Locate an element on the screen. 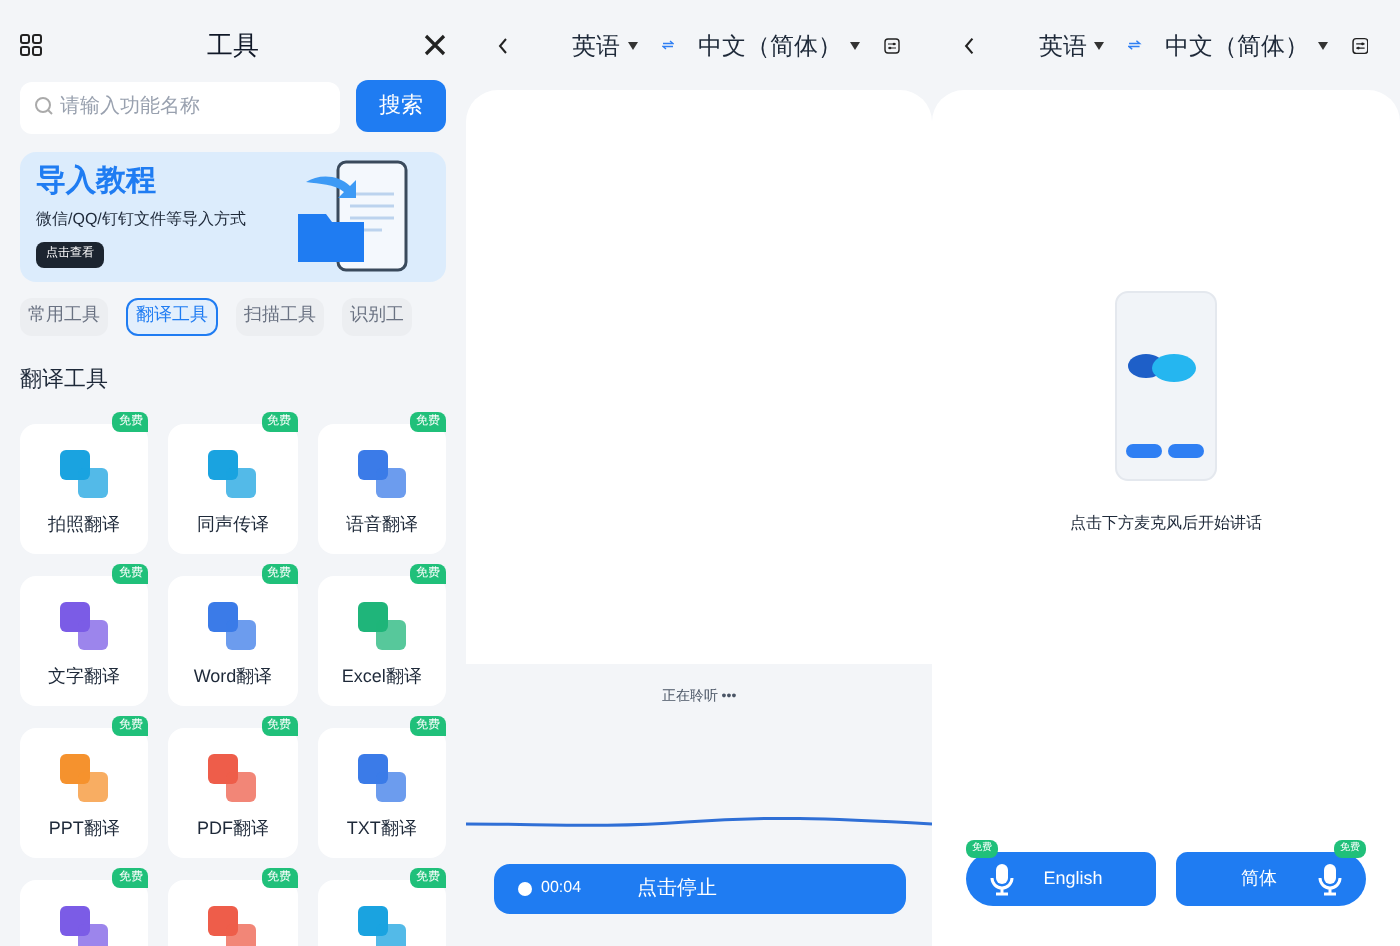 The image size is (1400, 946). tool-name: Excel翻译 is located at coordinates (381, 677).